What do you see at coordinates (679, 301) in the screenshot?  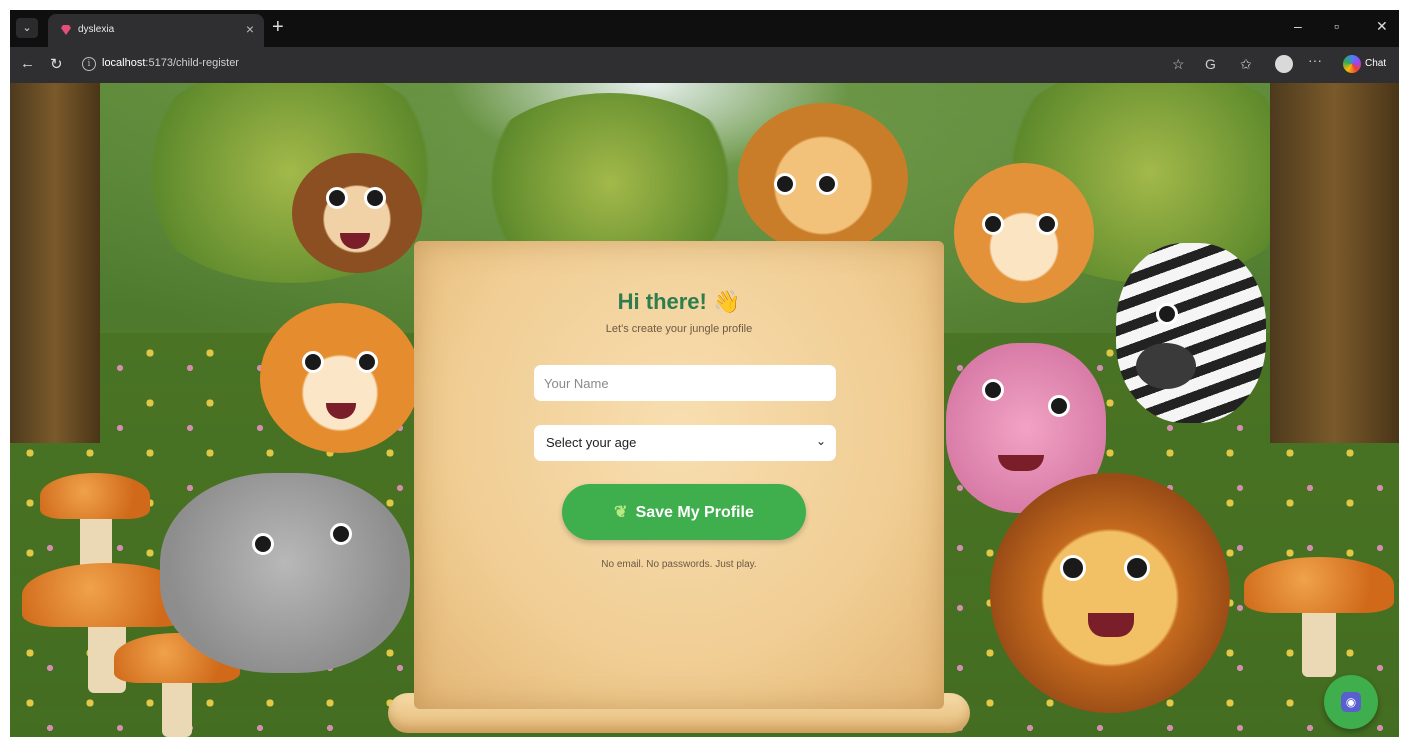 I see `page-title: Hi there! 👋` at bounding box center [679, 301].